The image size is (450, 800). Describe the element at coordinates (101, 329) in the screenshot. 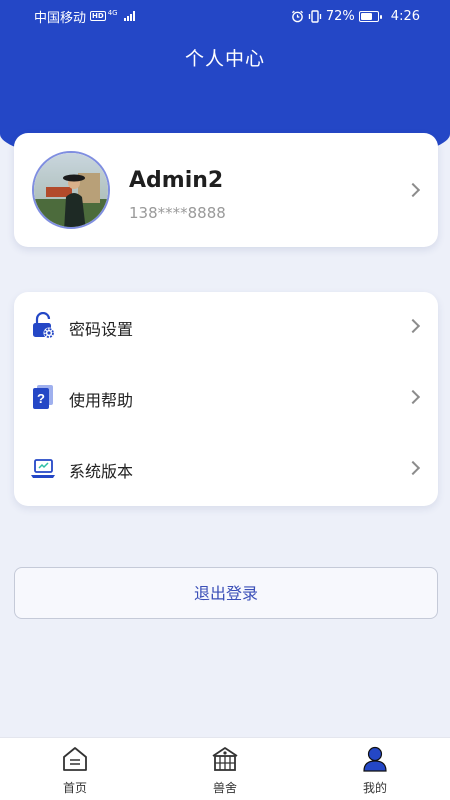

I see `menu-item-label: 密码设置` at that location.